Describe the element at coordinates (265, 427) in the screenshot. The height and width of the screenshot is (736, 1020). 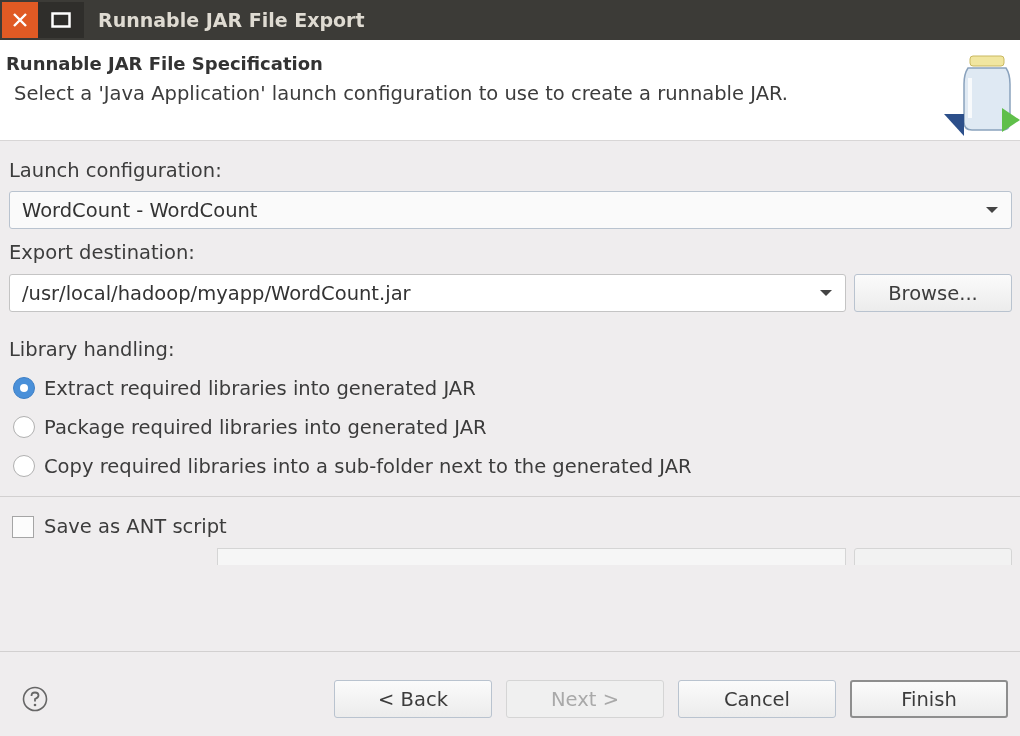
I see `radio-label: Package required libraries into generated JAR` at that location.